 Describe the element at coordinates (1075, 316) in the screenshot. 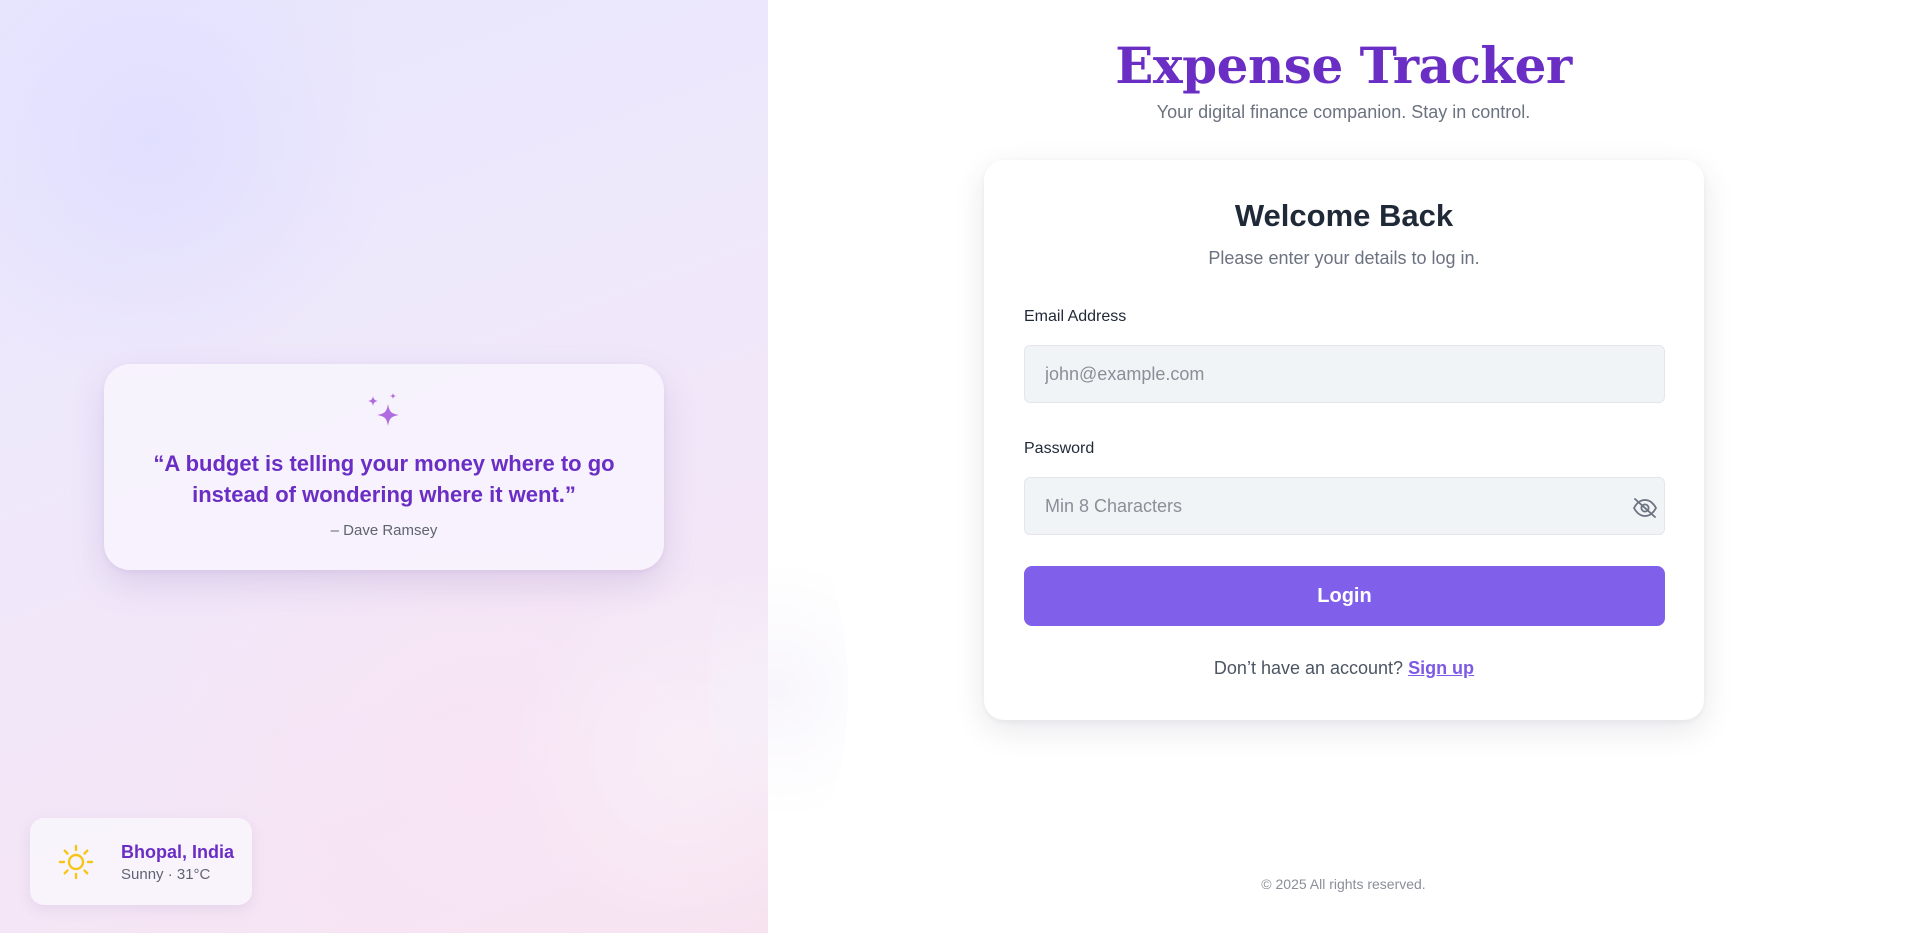

I see `email-label: Email Address` at that location.